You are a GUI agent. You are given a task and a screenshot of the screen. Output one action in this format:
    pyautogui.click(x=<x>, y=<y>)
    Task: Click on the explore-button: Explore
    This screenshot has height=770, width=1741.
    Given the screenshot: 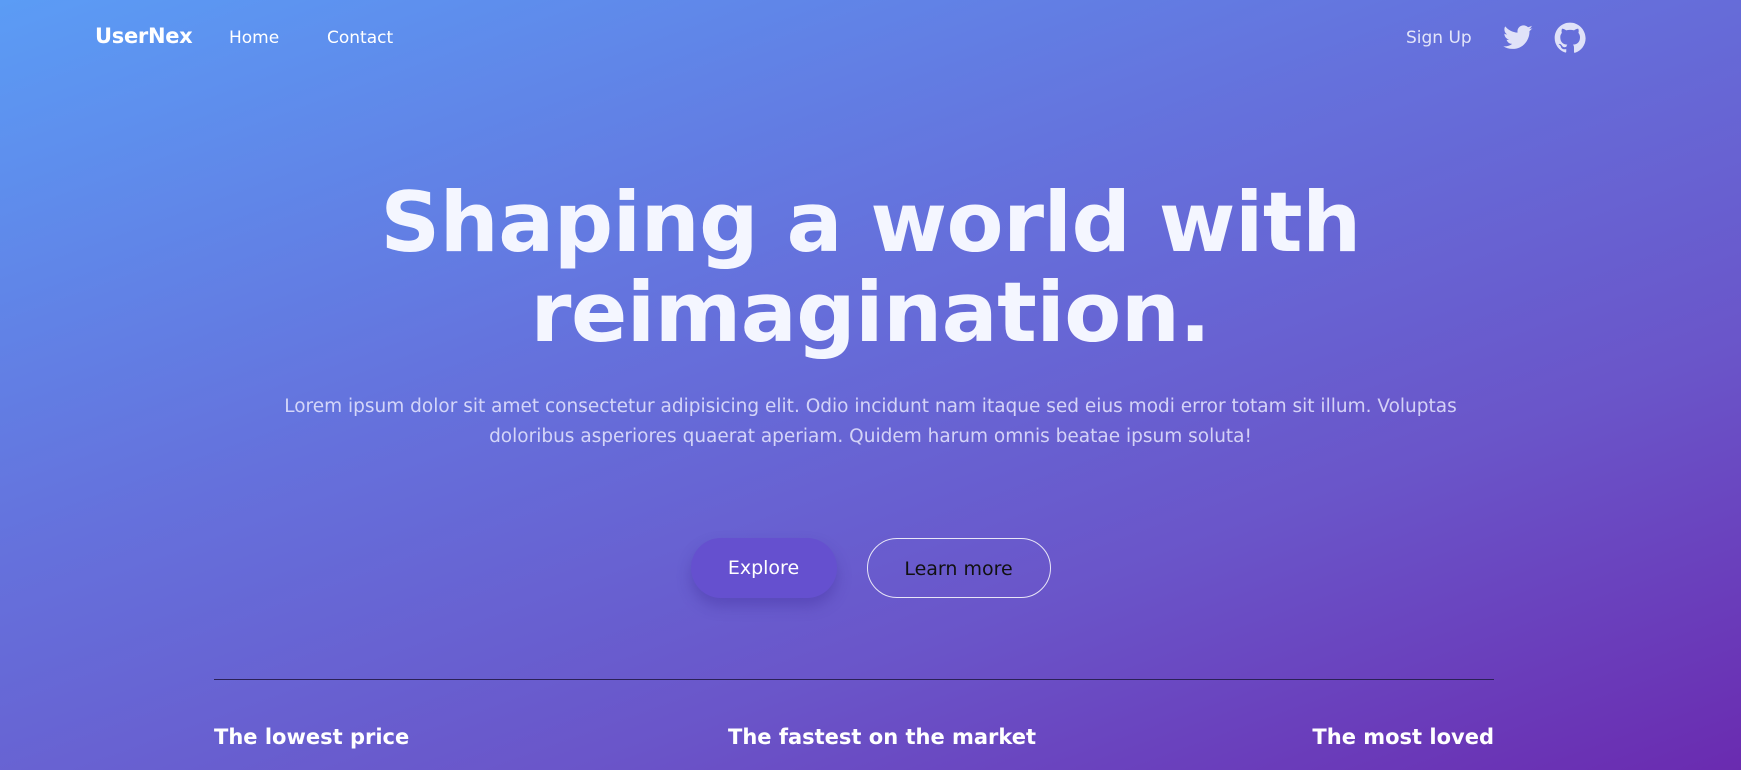 What is the action you would take?
    pyautogui.click(x=763, y=568)
    